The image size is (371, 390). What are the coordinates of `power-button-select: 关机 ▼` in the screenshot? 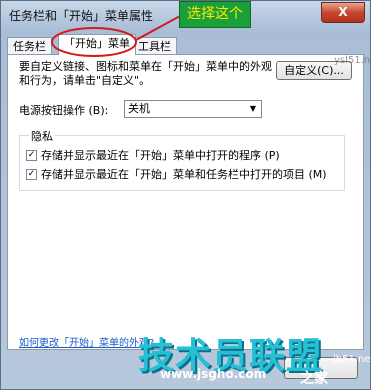 It's located at (193, 109).